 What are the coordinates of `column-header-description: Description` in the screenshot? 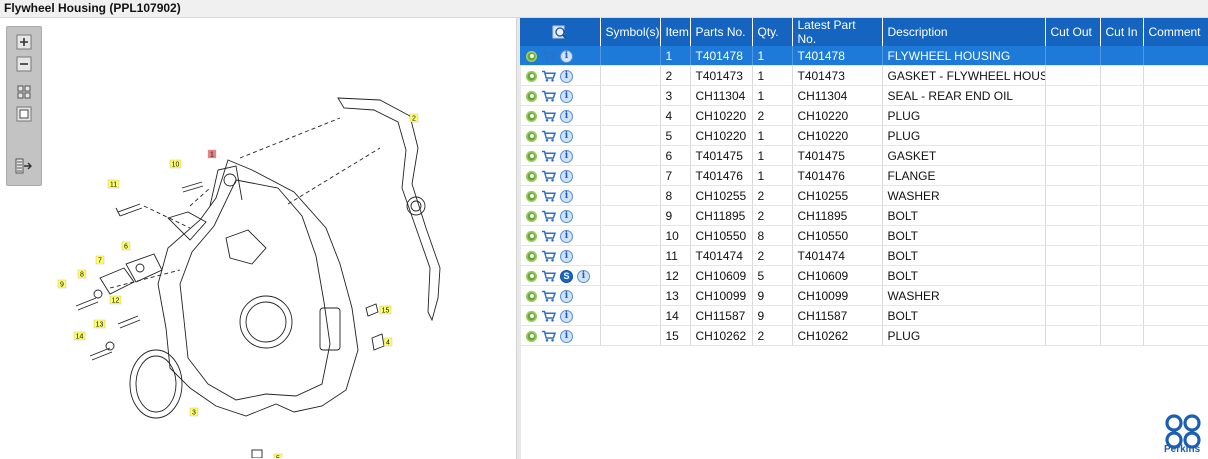 It's located at (964, 32).